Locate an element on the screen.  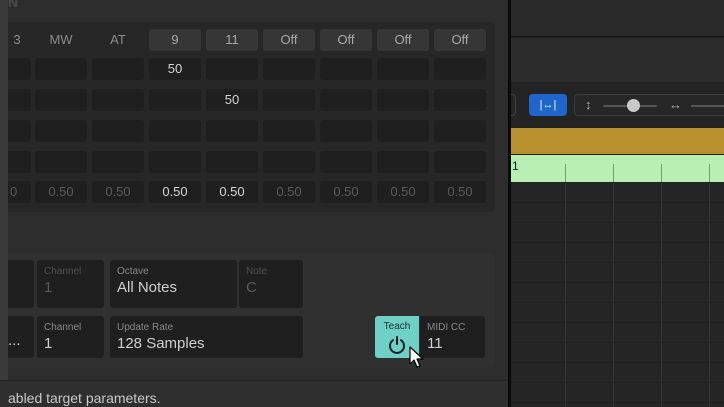
tracks-title-bar is located at coordinates (617, 18).